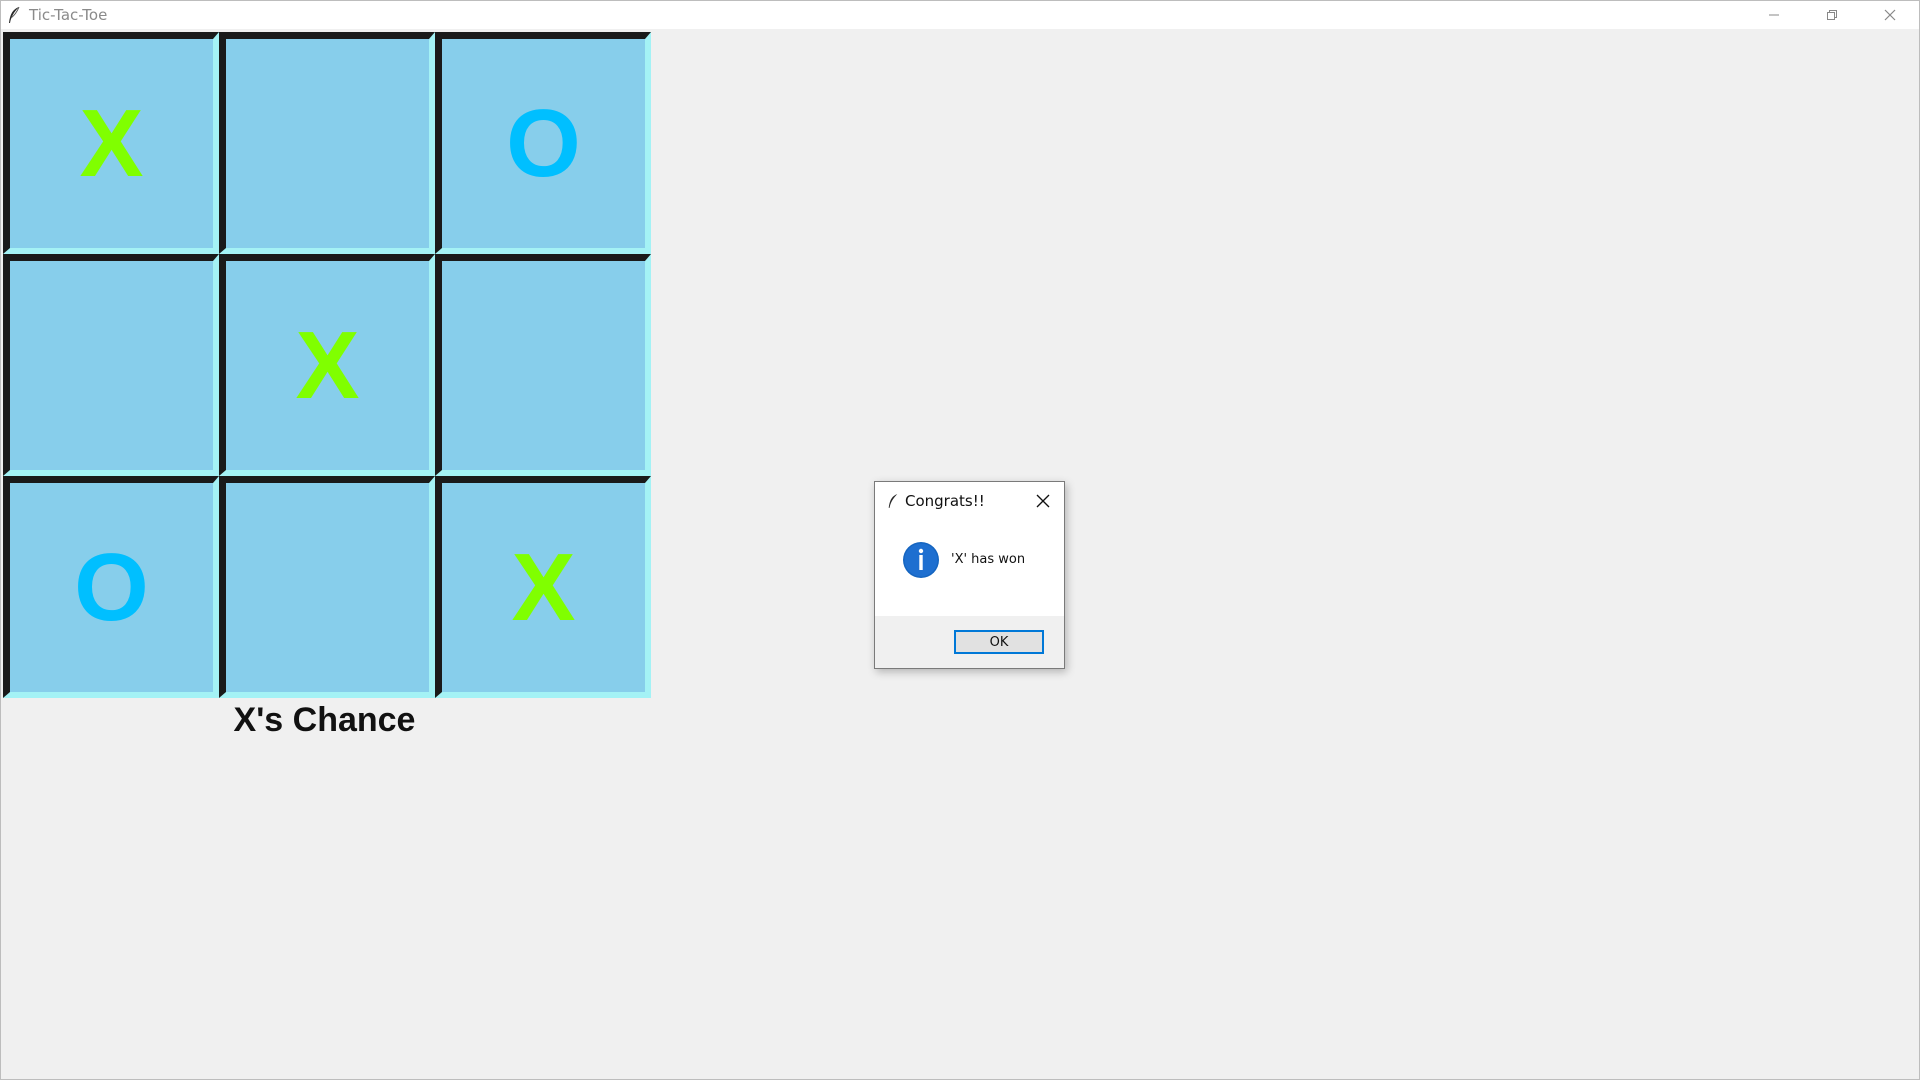  What do you see at coordinates (327, 143) in the screenshot?
I see `board-cell-r1-c2` at bounding box center [327, 143].